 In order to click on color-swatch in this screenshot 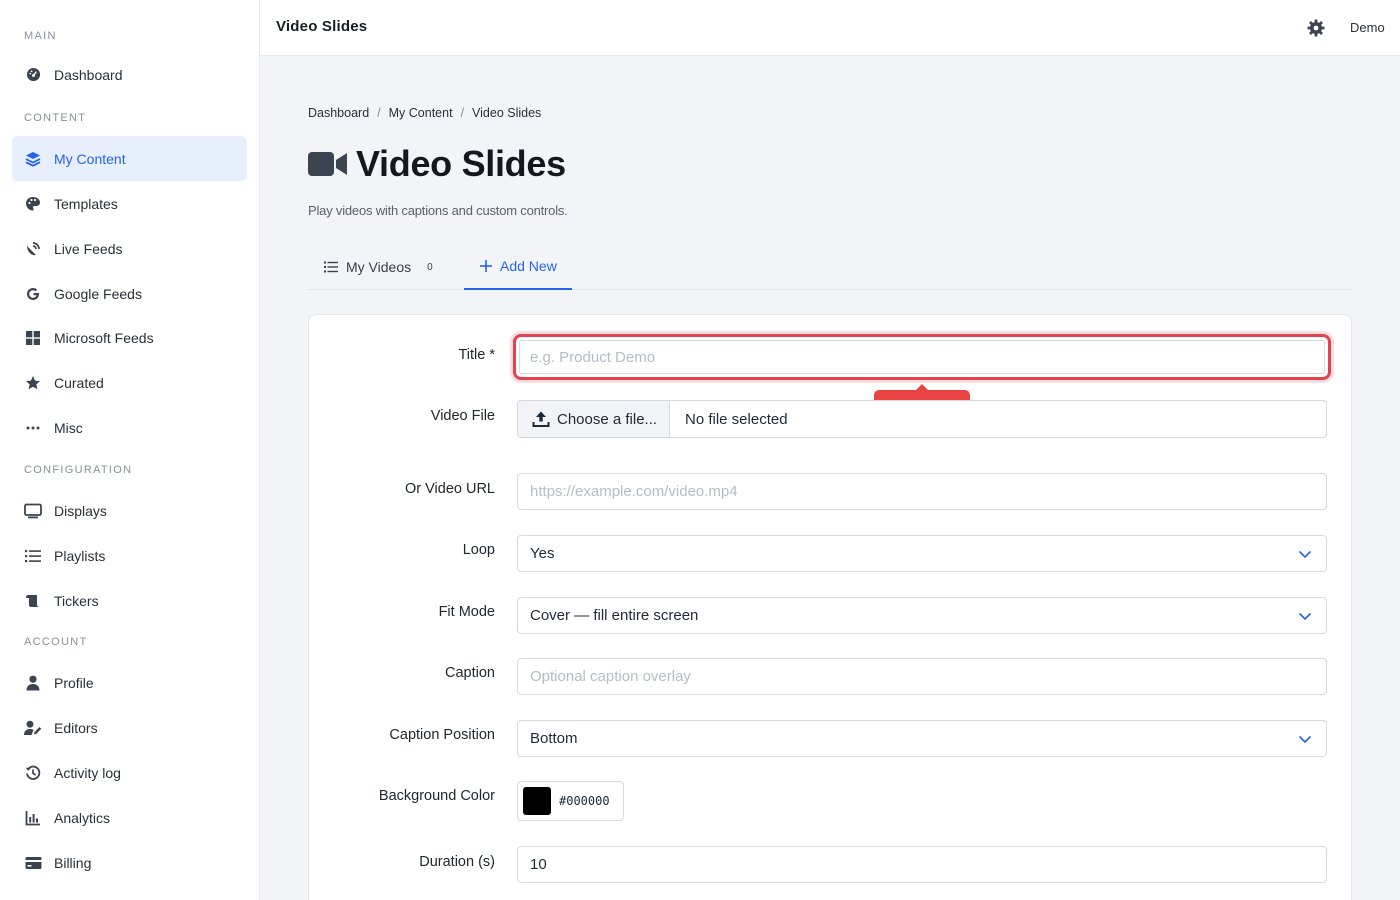, I will do `click(537, 801)`.